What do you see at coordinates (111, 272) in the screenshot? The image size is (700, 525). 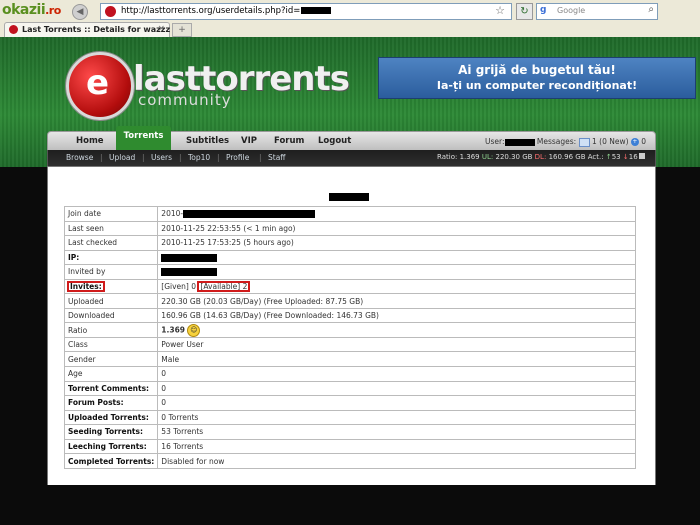 I see `detail-key: Invited by` at bounding box center [111, 272].